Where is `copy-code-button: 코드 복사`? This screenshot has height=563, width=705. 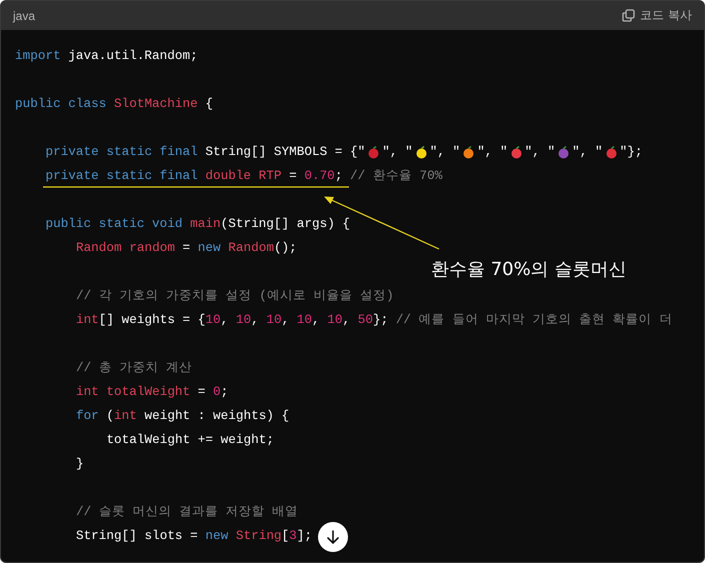 copy-code-button: 코드 복사 is located at coordinates (657, 15).